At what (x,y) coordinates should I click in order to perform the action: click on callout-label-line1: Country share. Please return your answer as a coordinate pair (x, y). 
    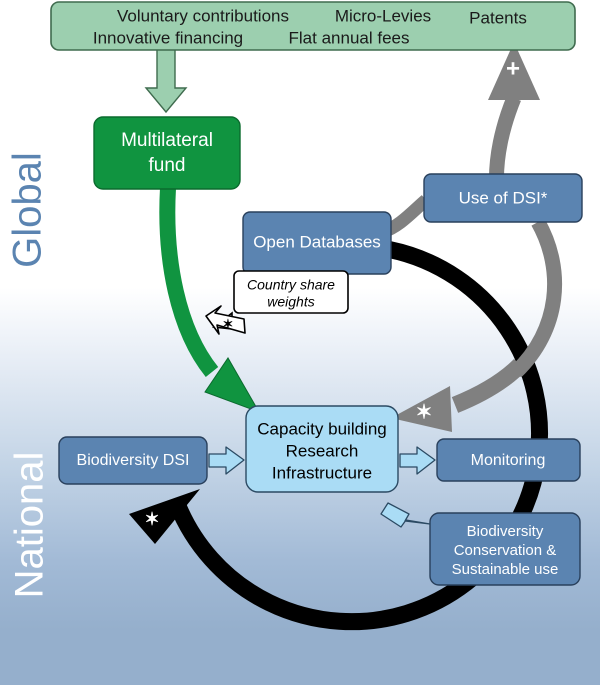
    Looking at the image, I should click on (291, 285).